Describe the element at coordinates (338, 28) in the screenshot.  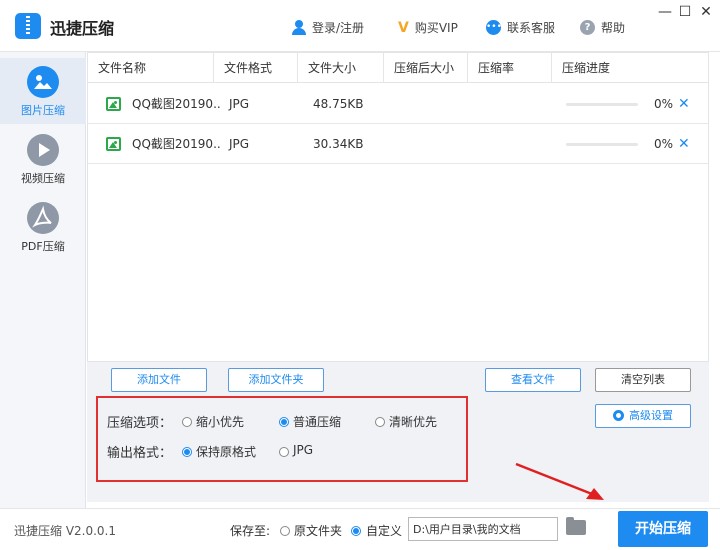
I see `login-label: 登录/注册` at that location.